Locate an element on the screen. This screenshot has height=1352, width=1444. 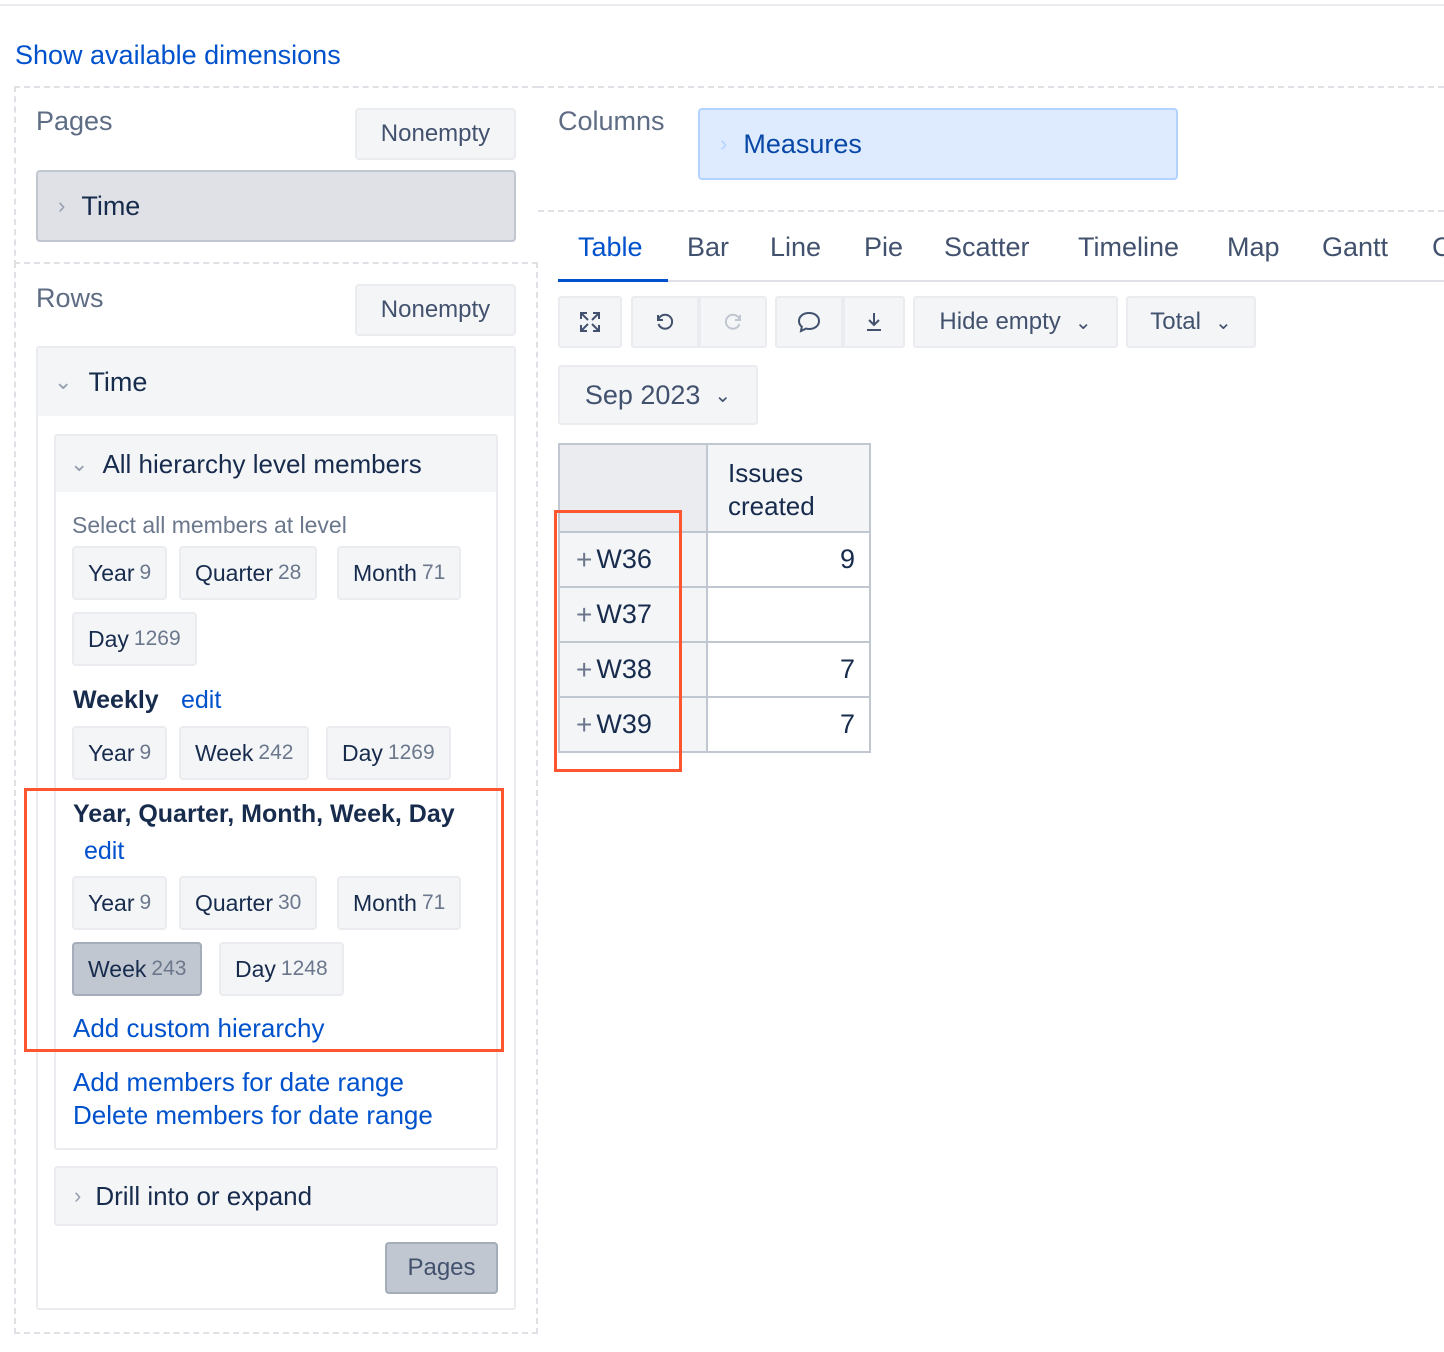
drill-expand-panel: › Drill into or expand is located at coordinates (276, 1196).